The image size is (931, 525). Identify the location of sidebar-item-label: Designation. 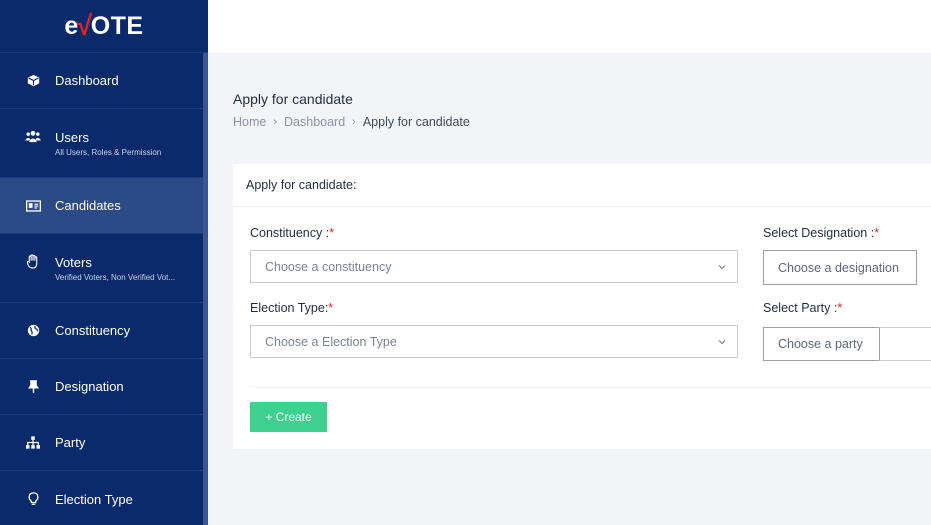
(89, 386).